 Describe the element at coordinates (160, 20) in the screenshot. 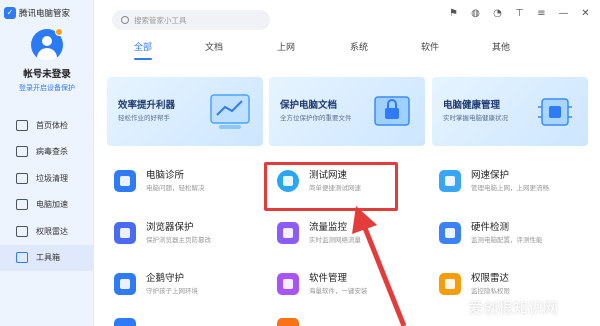

I see `search-placeholder: 搜索管家小工具` at that location.